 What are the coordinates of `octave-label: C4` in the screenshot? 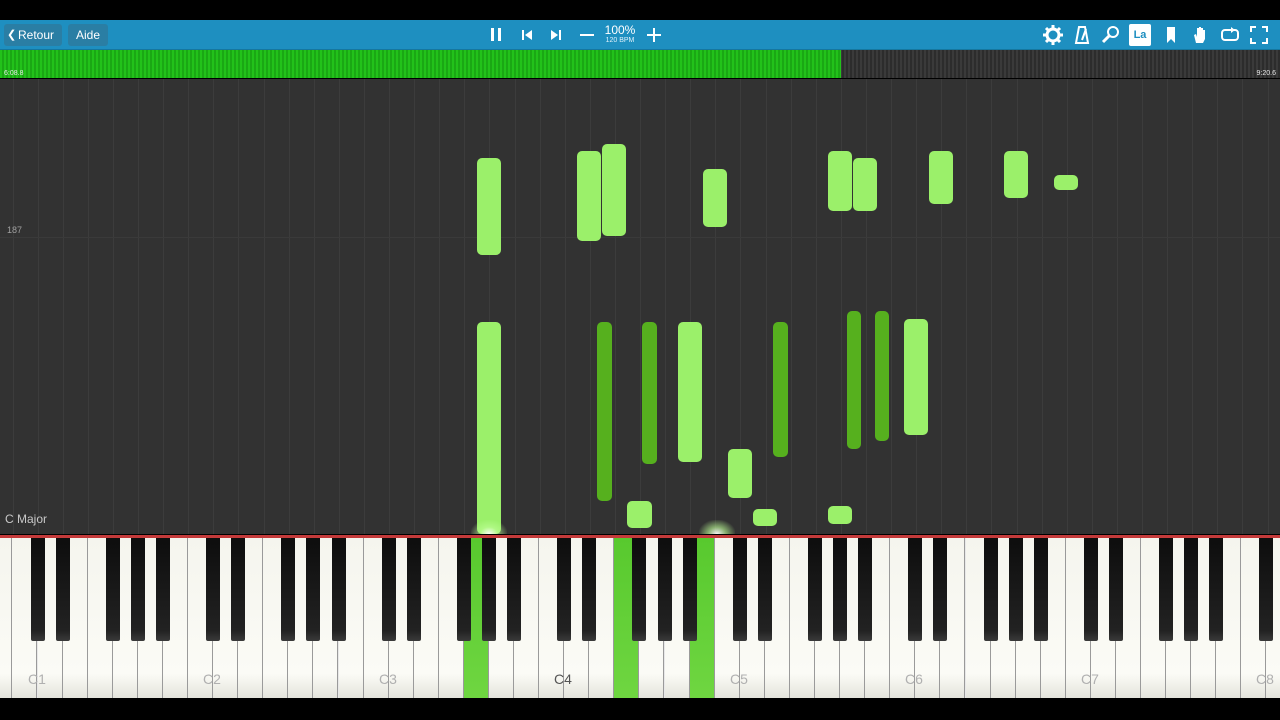 It's located at (563, 679).